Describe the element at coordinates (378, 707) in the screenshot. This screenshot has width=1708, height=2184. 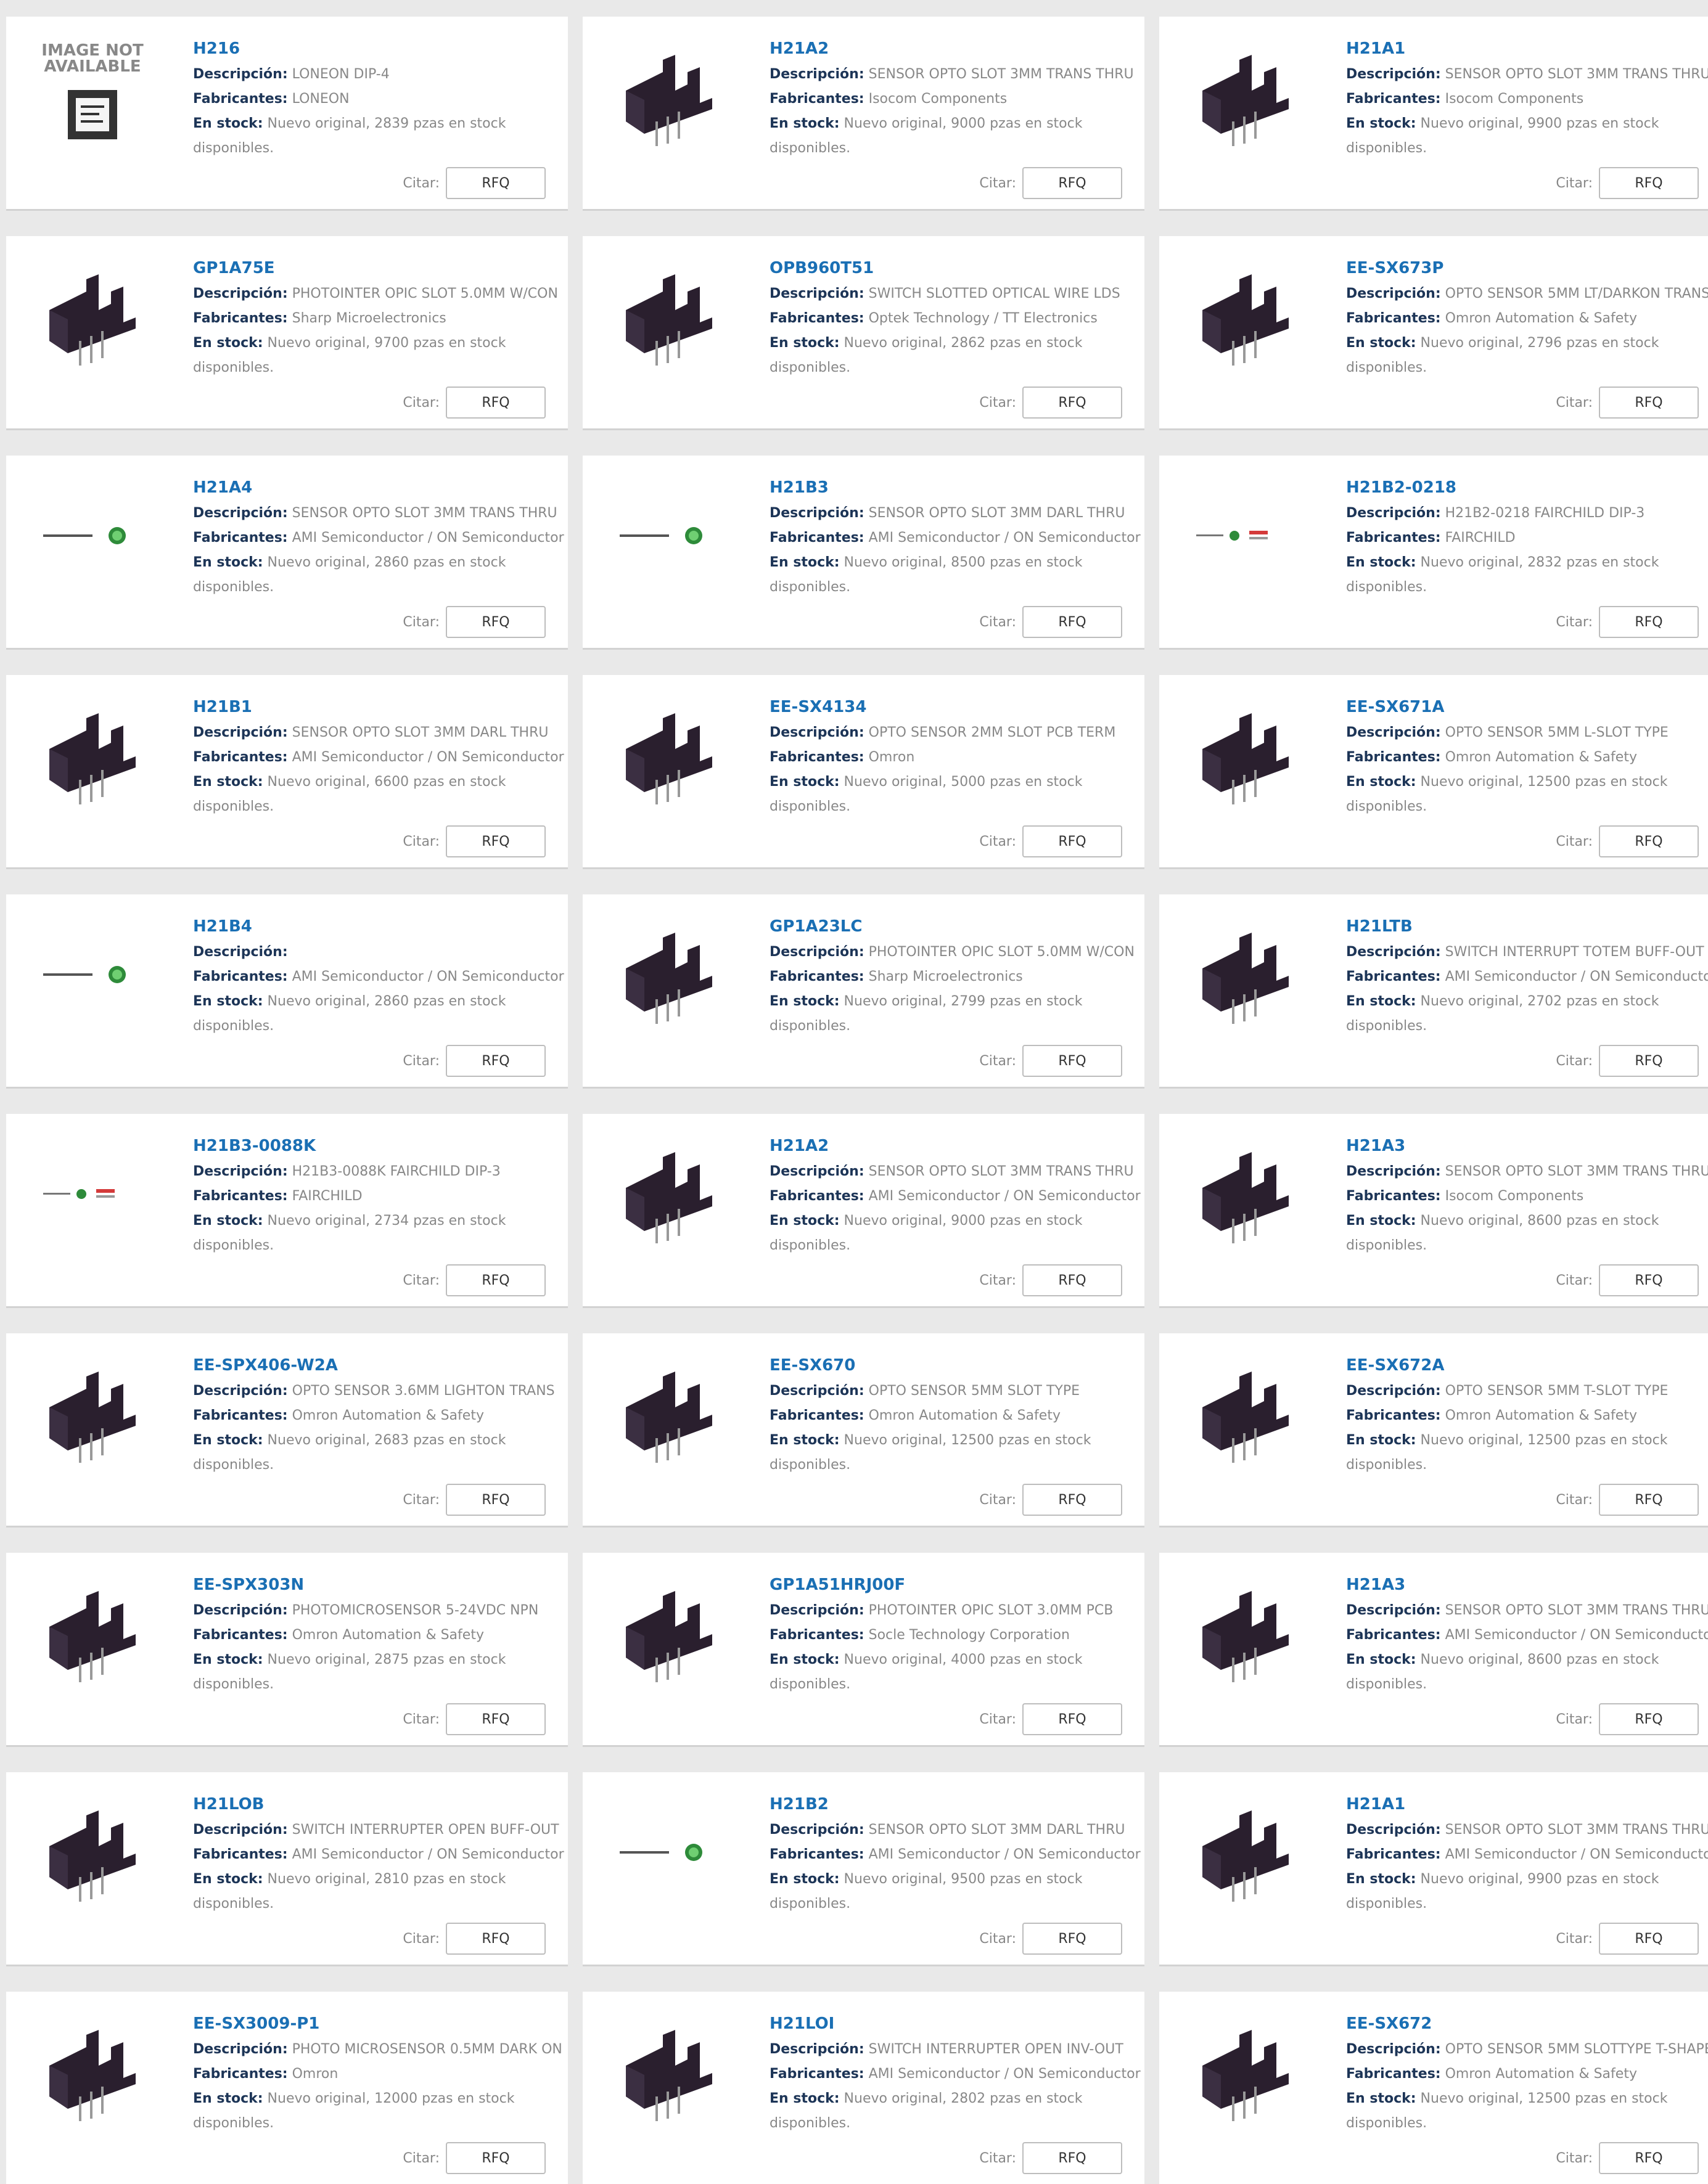
I see `part-number-link: H21B1` at that location.